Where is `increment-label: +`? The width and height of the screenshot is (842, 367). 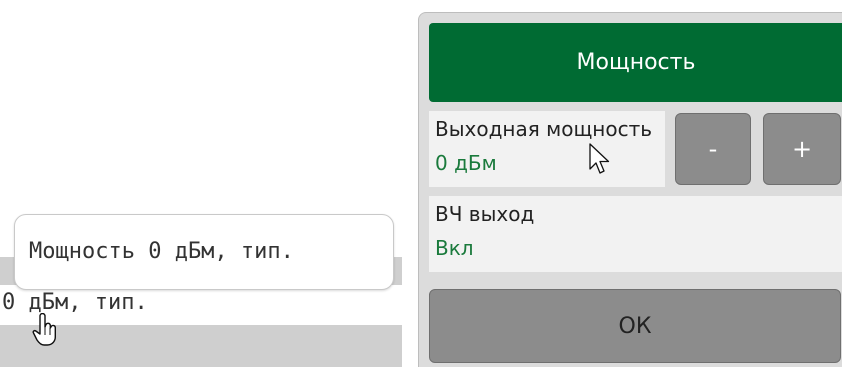 increment-label: + is located at coordinates (802, 149).